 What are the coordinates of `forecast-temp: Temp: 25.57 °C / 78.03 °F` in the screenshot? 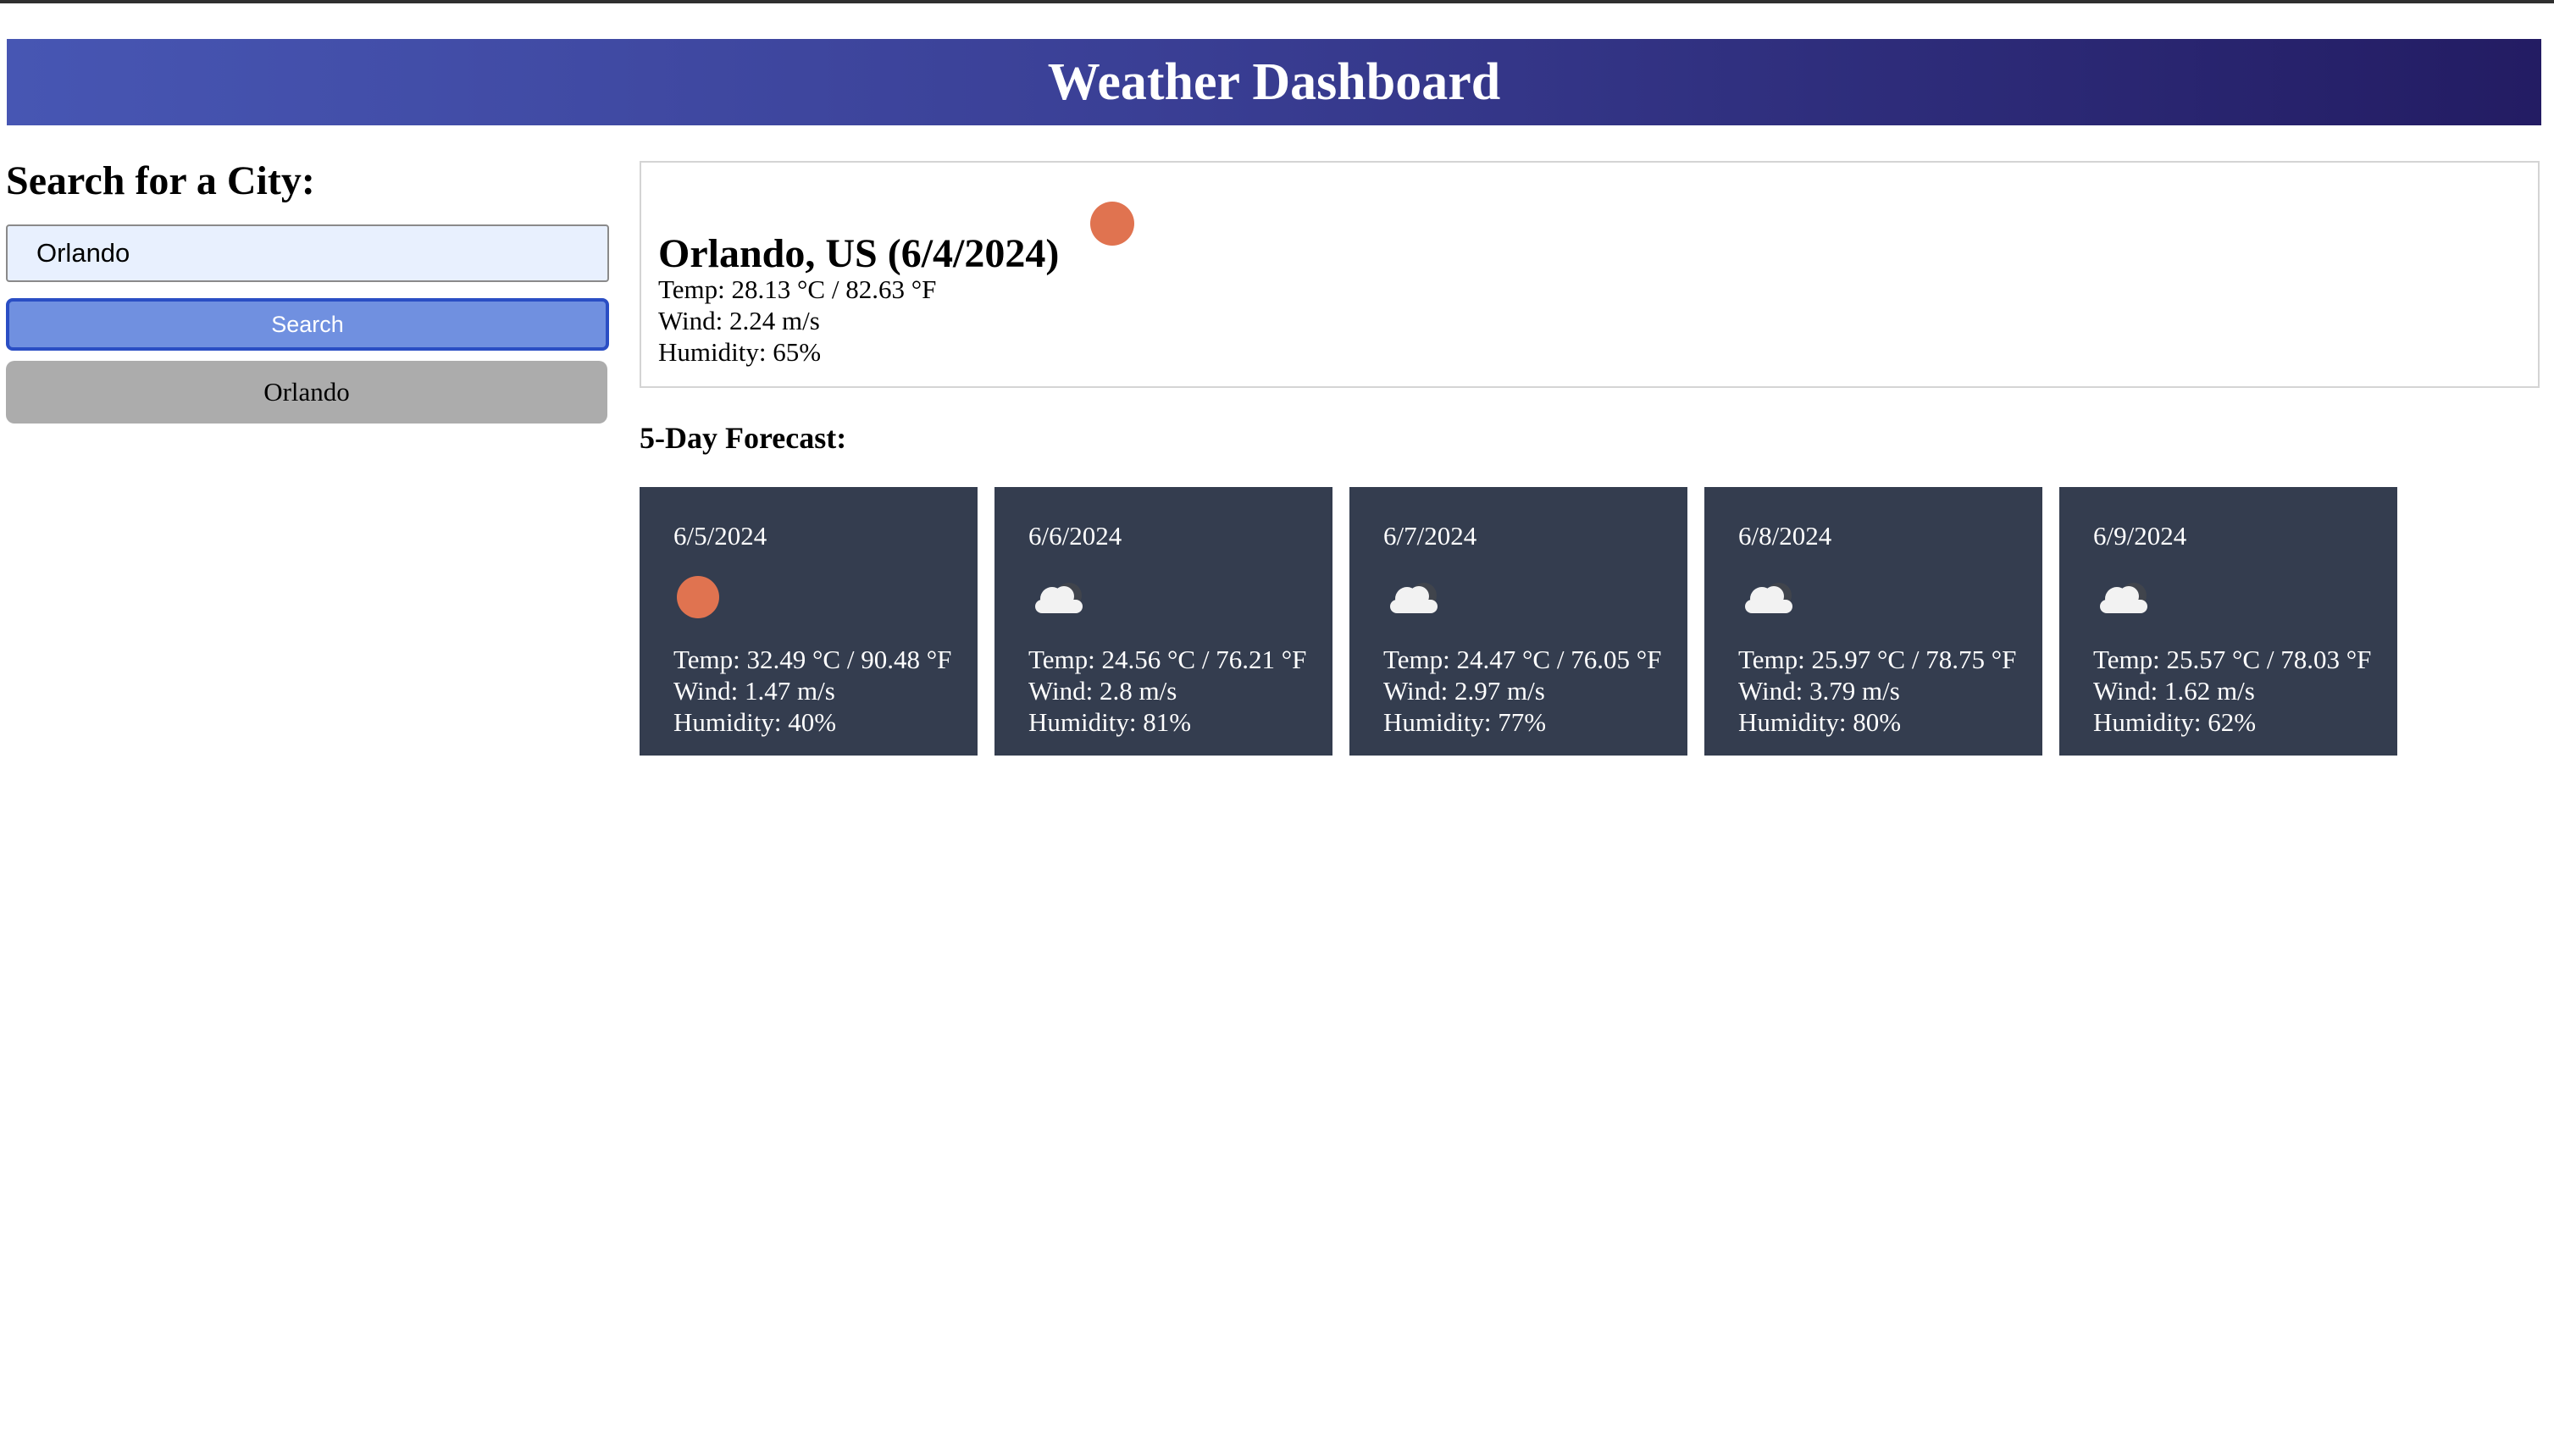 It's located at (2232, 659).